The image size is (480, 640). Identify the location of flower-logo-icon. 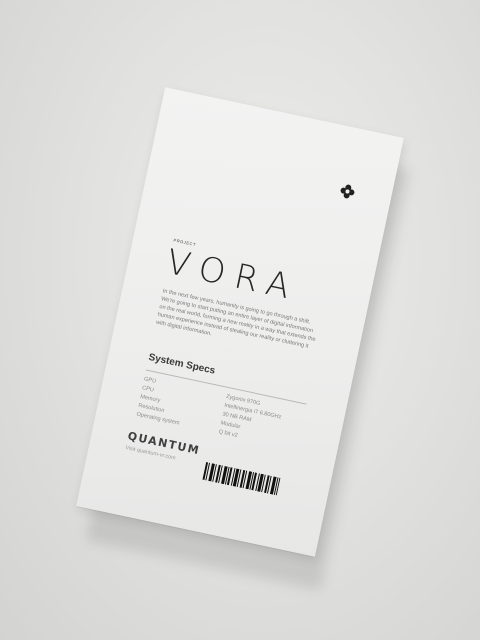
(347, 191).